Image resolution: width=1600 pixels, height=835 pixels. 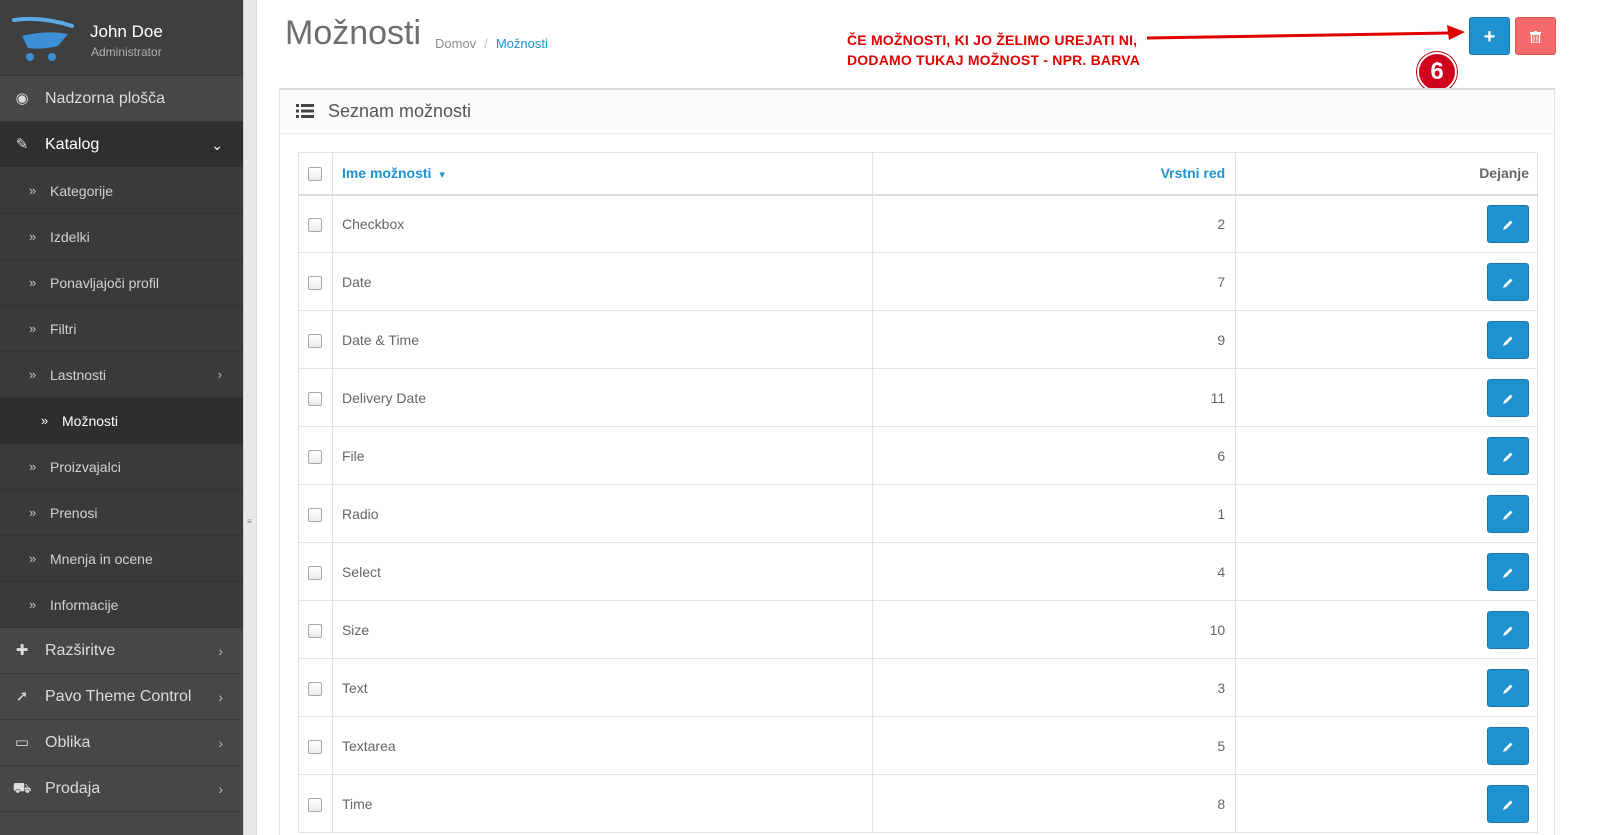 What do you see at coordinates (353, 33) in the screenshot?
I see `page-title: Možnosti` at bounding box center [353, 33].